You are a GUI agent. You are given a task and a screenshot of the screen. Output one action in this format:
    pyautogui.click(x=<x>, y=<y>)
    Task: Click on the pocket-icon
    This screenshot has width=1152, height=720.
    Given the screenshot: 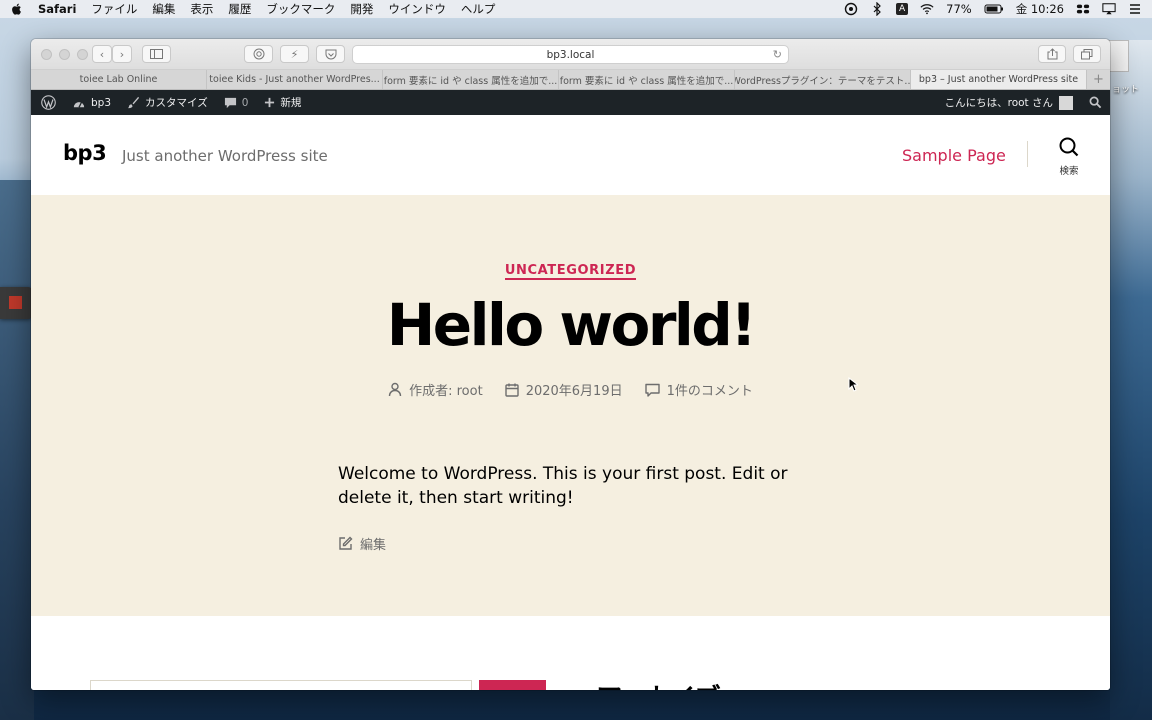 What is the action you would take?
    pyautogui.click(x=330, y=54)
    